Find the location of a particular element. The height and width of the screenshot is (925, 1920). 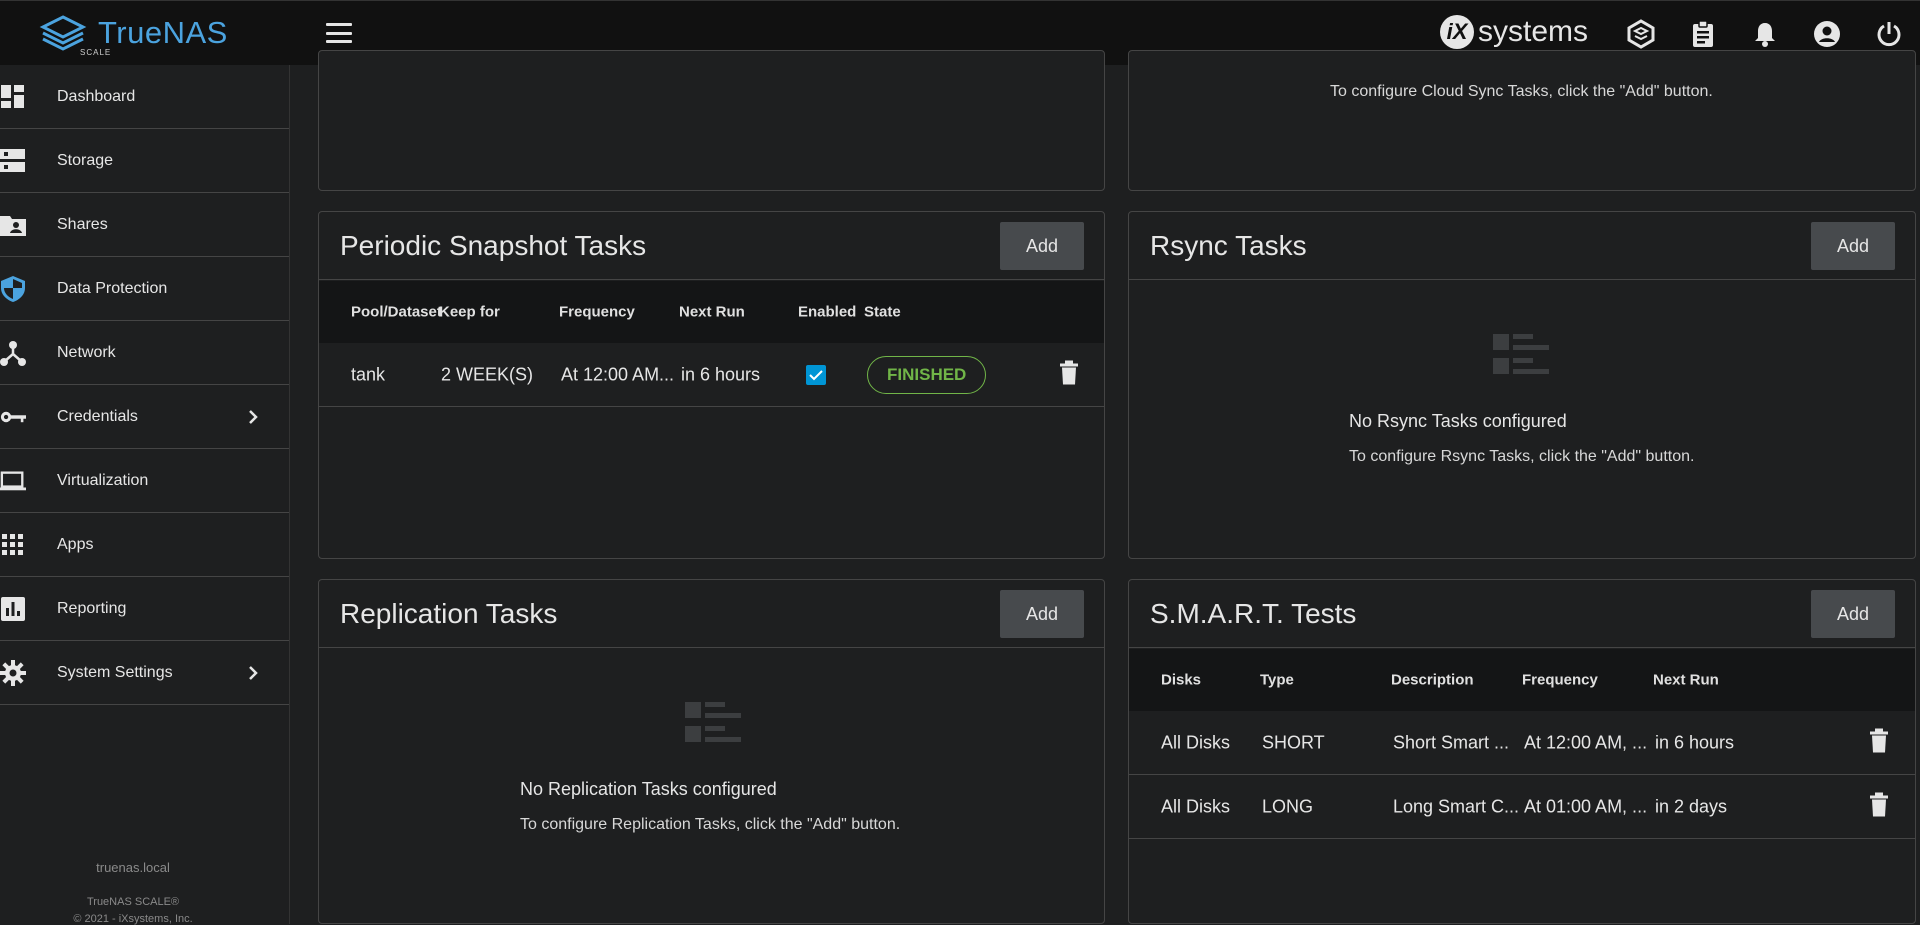

sidebar-item-dashboard: Dashboard is located at coordinates (144, 97).